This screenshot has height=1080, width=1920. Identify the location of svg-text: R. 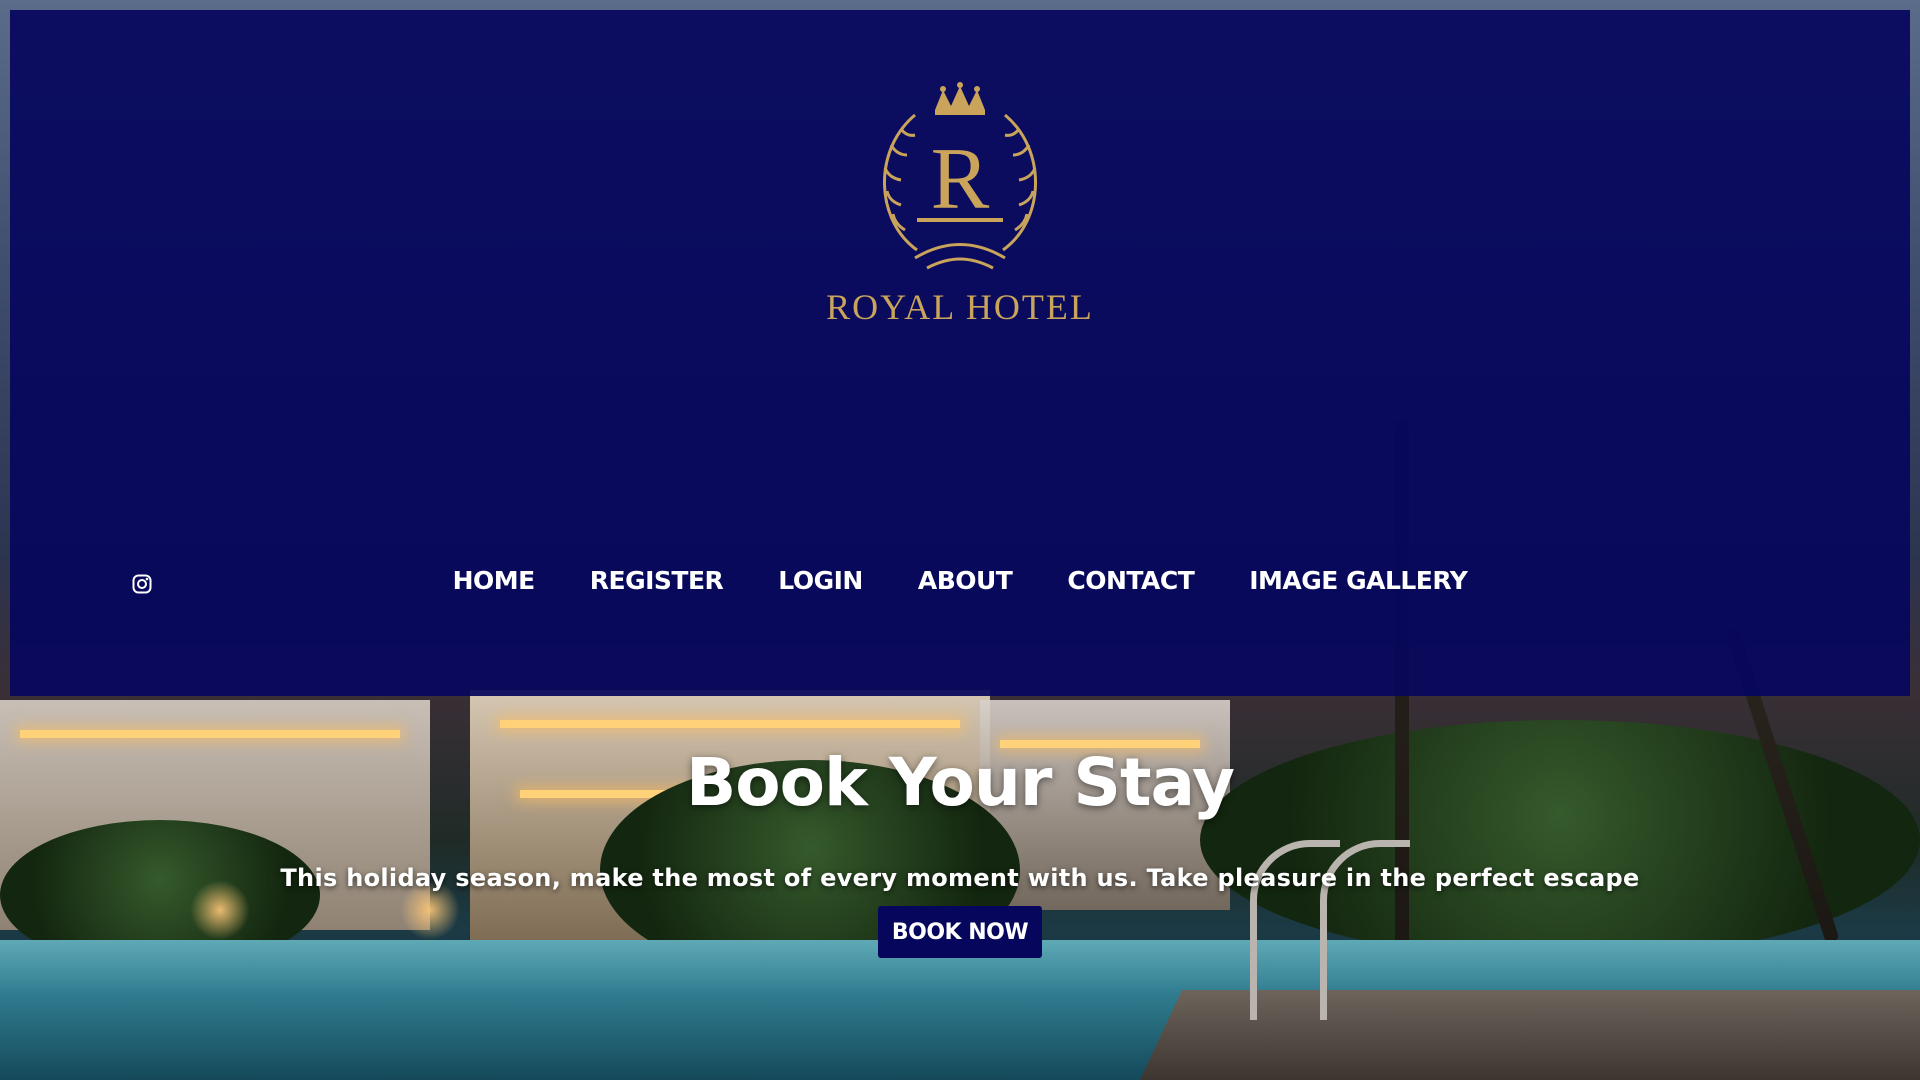
(960, 179).